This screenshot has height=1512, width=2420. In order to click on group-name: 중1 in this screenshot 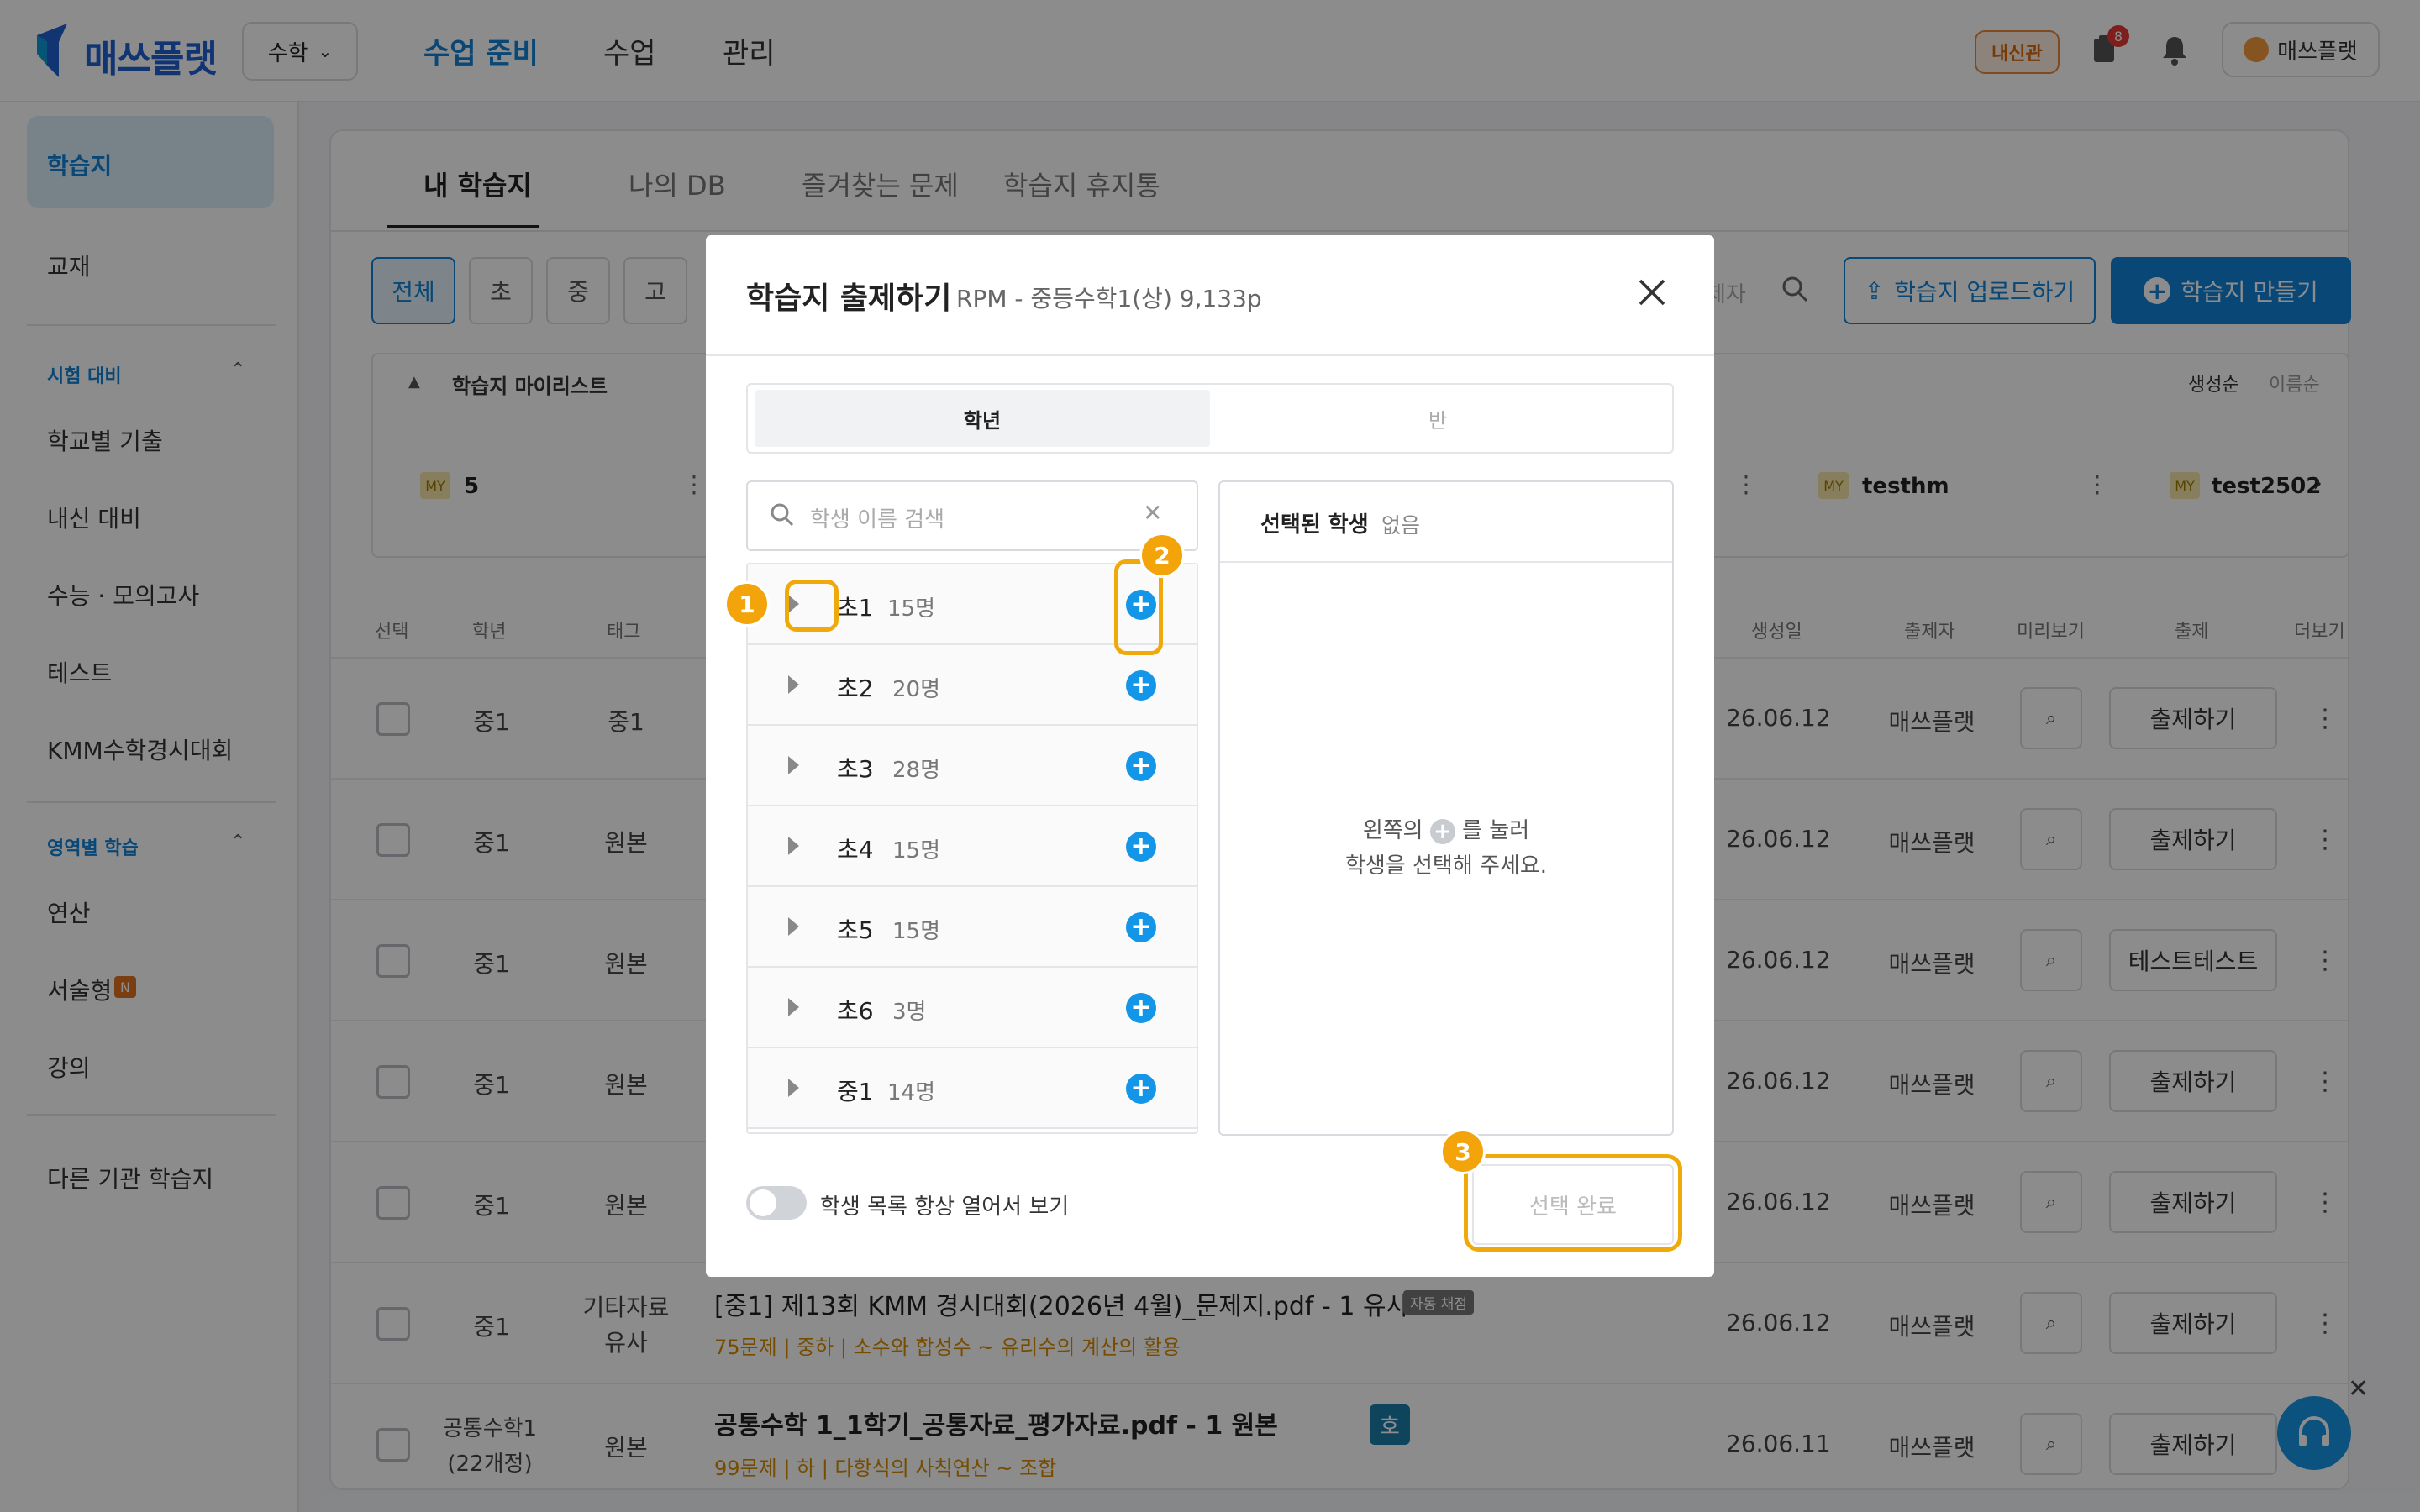, I will do `click(855, 1091)`.